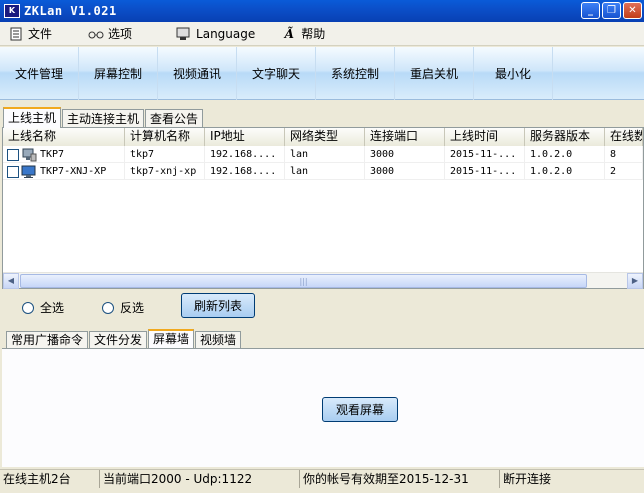  Describe the element at coordinates (405, 137) in the screenshot. I see `col-port: 连接端口` at that location.